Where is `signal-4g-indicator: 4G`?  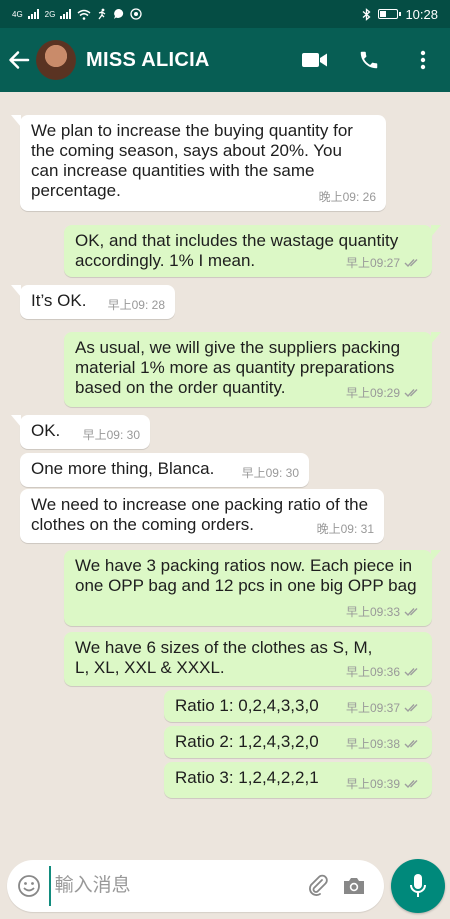 signal-4g-indicator: 4G is located at coordinates (17, 14).